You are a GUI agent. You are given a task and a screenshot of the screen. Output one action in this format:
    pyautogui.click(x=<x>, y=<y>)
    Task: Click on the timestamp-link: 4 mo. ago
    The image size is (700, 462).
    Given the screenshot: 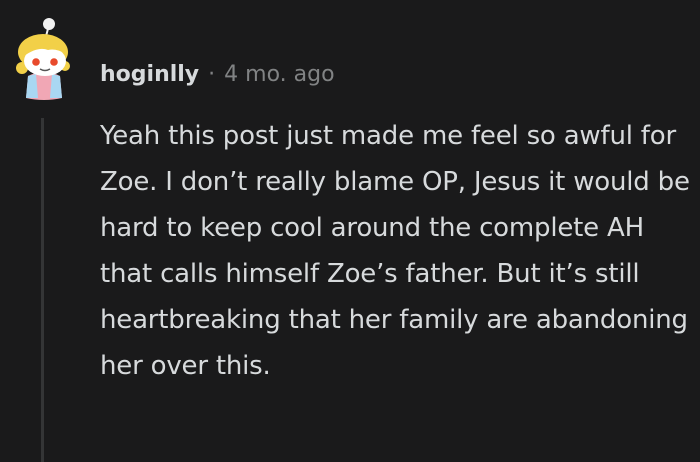 What is the action you would take?
    pyautogui.click(x=279, y=74)
    